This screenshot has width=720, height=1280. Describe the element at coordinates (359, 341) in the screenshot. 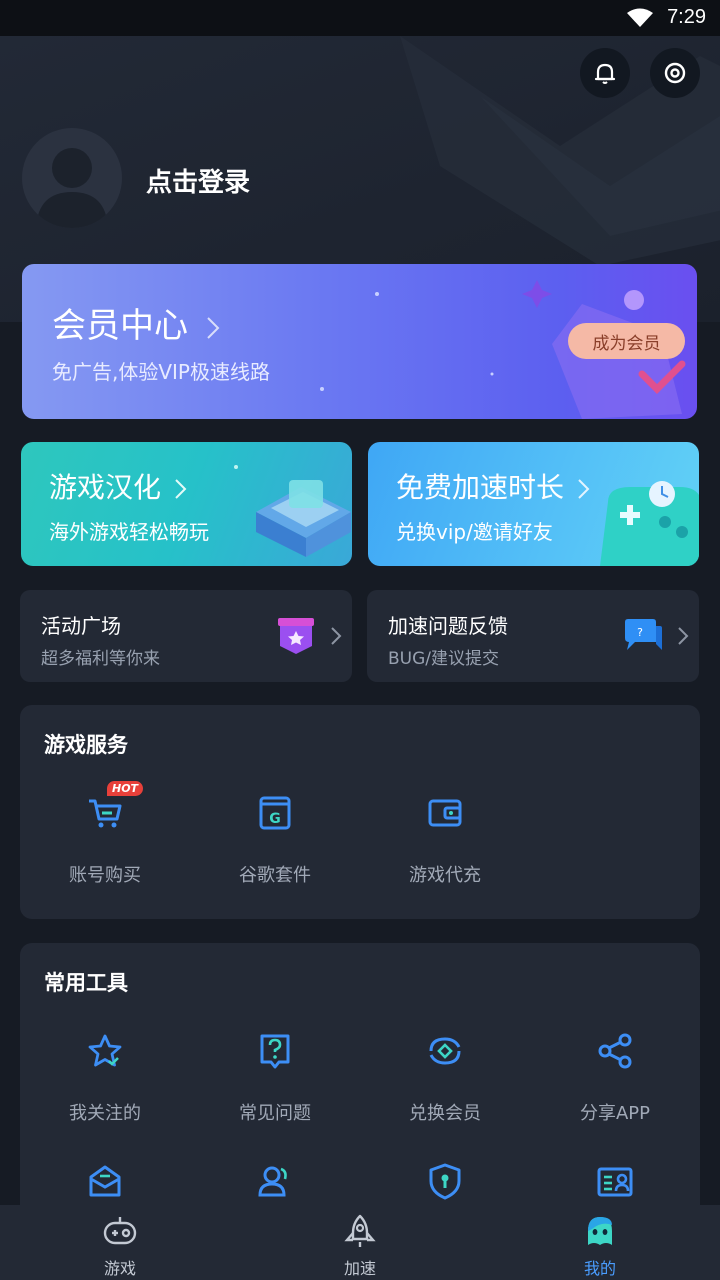

I see `vip-center-card: 会员中心 免广告,体验VIP极速线路 成为会员` at that location.